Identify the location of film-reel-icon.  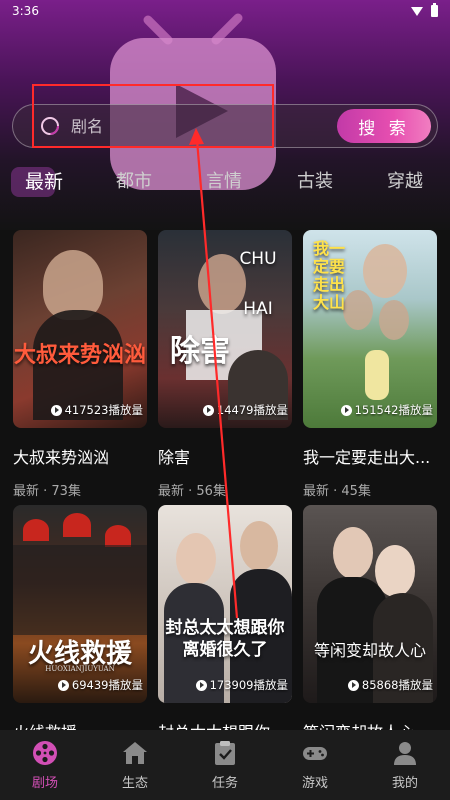
(45, 753).